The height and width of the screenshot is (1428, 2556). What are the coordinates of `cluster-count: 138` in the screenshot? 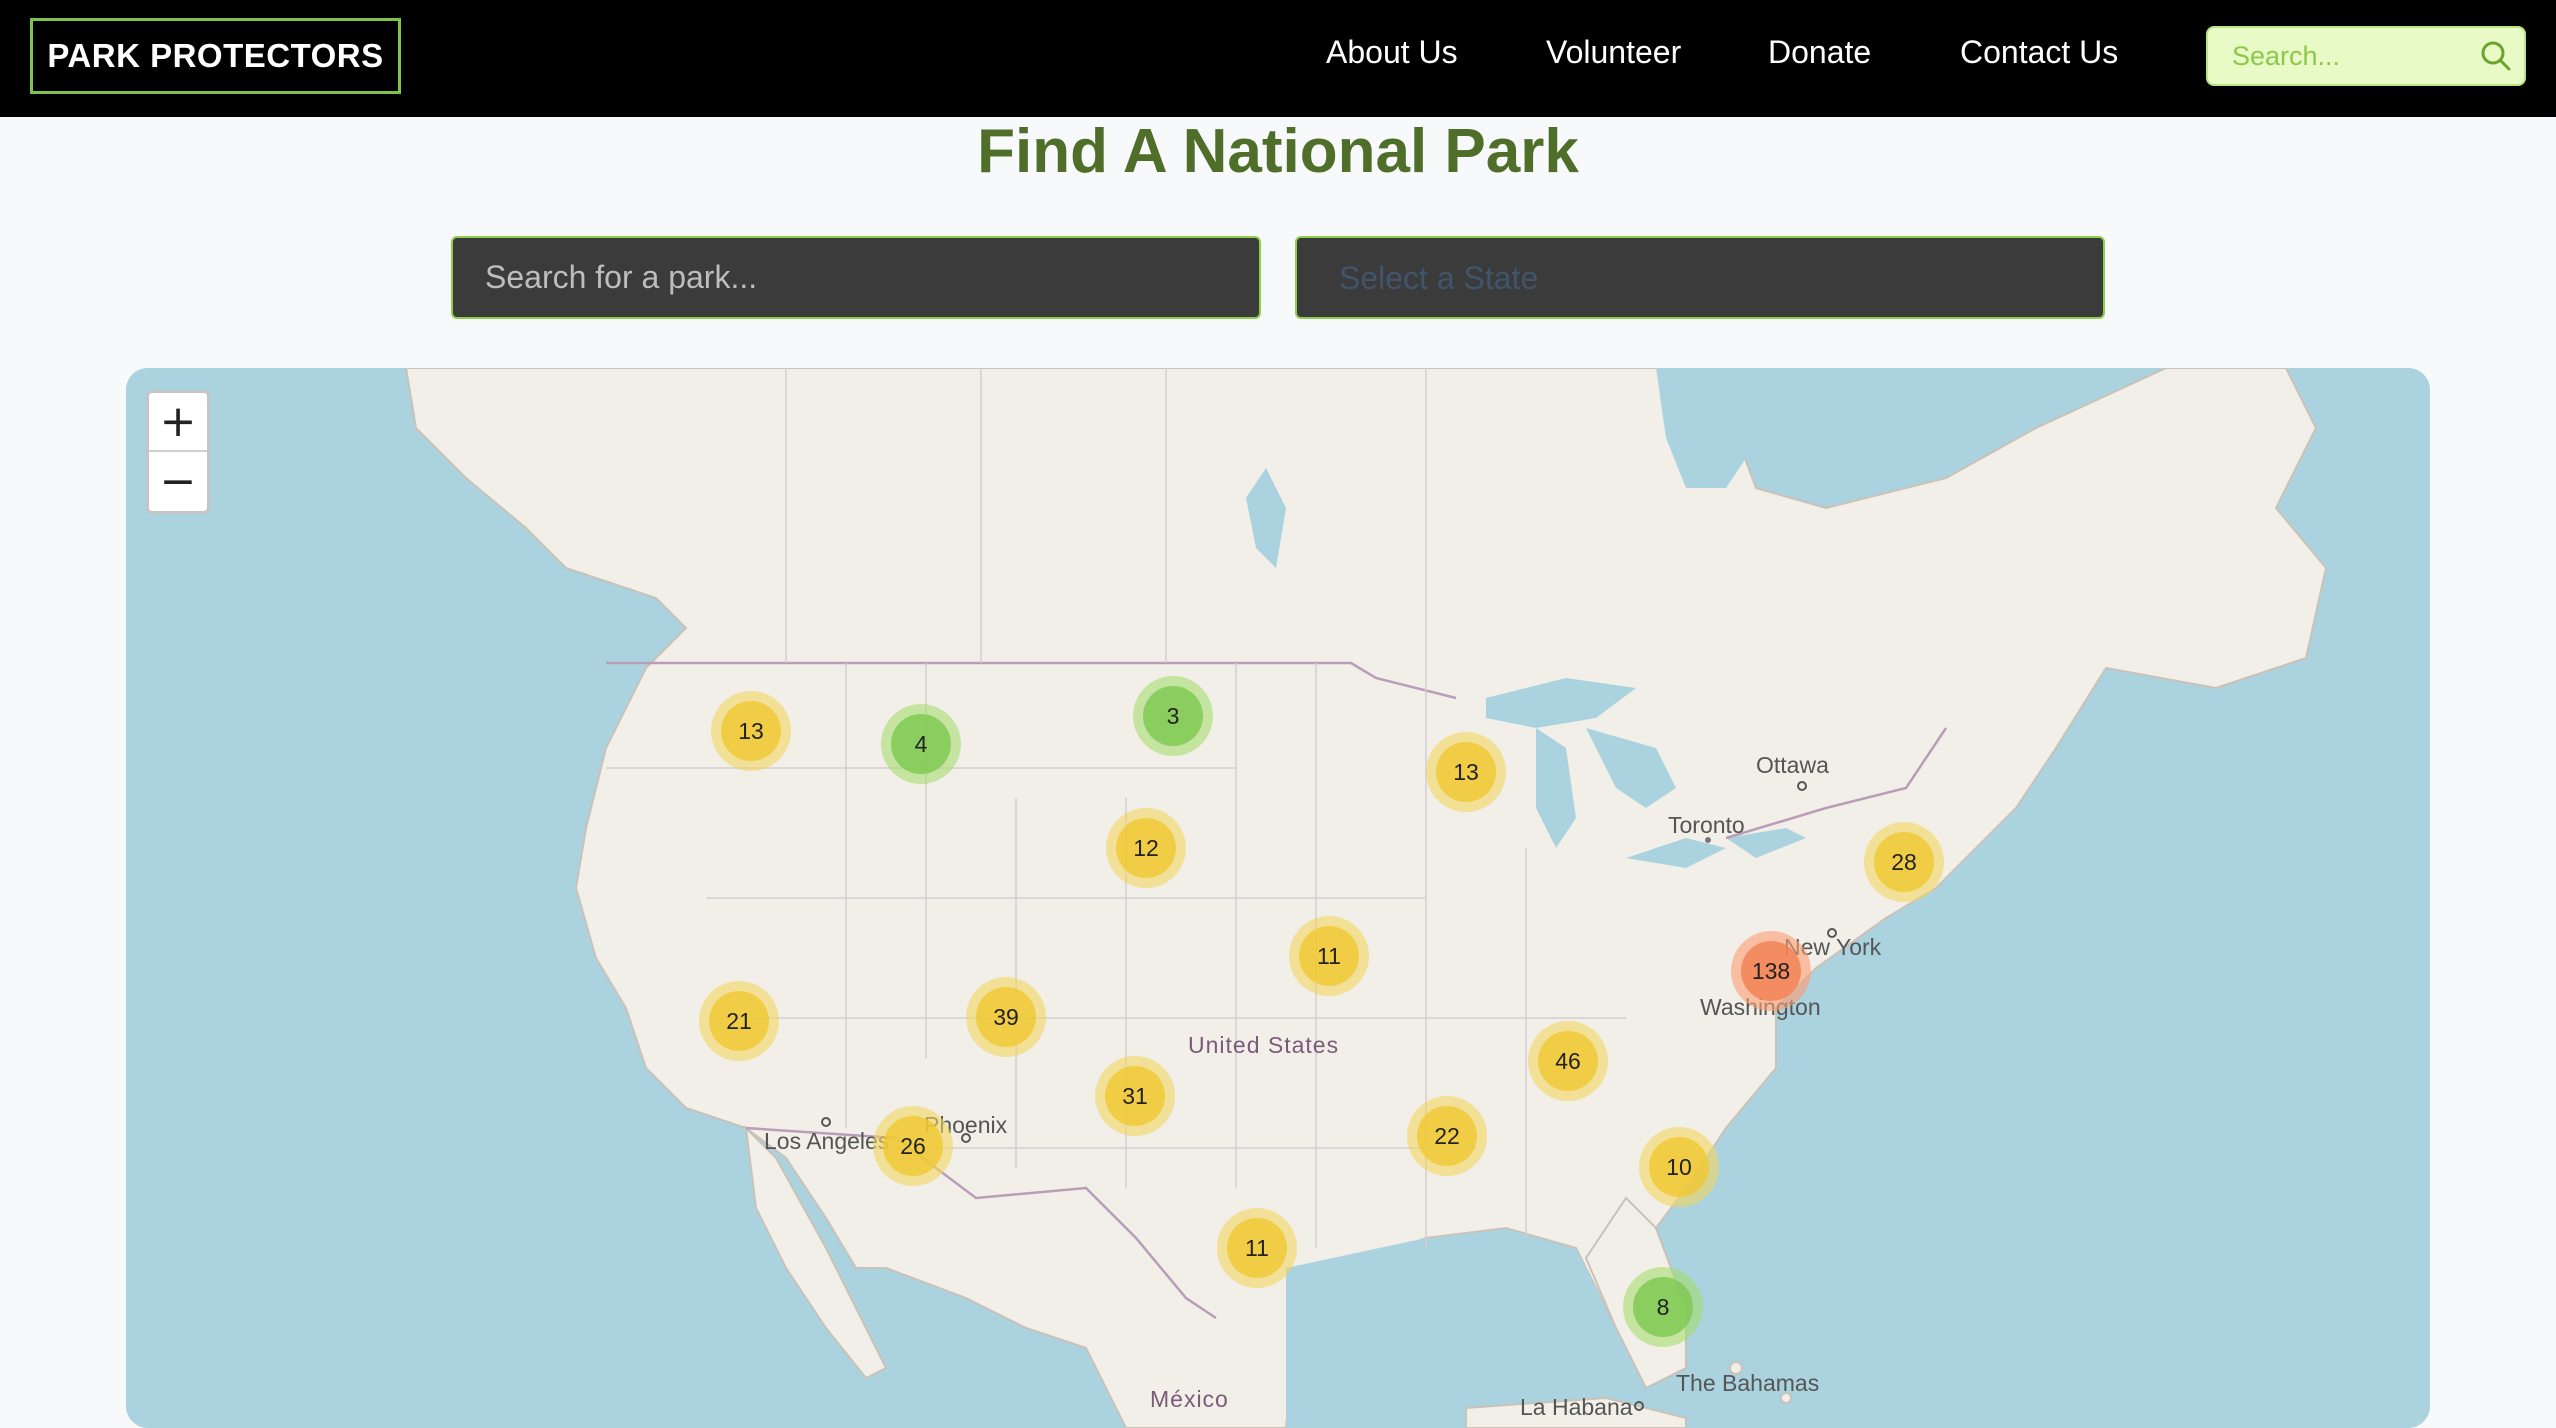 It's located at (1771, 971).